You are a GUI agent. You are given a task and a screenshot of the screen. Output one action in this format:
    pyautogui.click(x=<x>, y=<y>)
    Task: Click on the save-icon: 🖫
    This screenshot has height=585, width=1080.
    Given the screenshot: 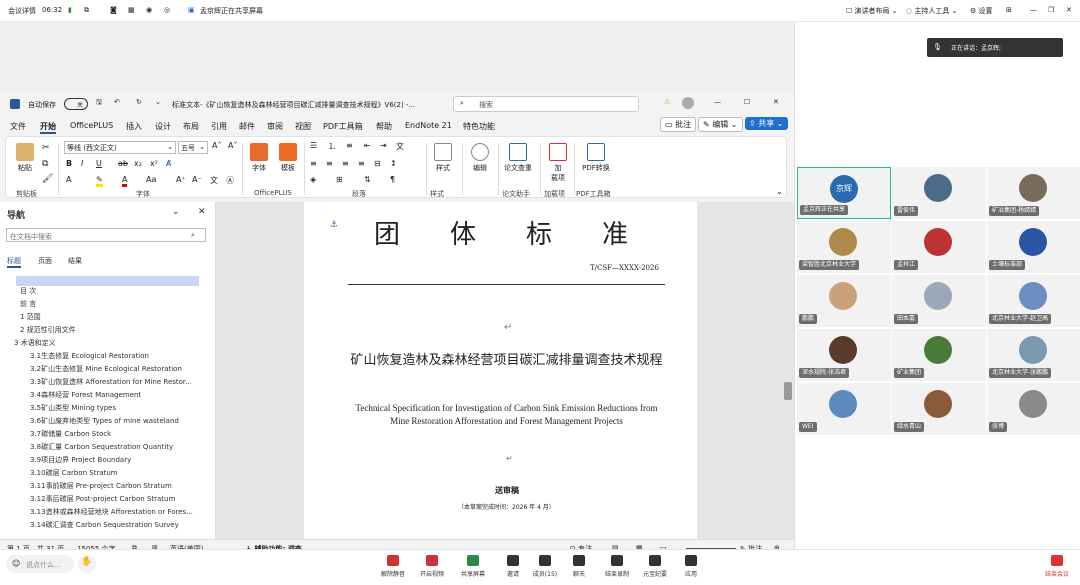 What is the action you would take?
    pyautogui.click(x=99, y=103)
    